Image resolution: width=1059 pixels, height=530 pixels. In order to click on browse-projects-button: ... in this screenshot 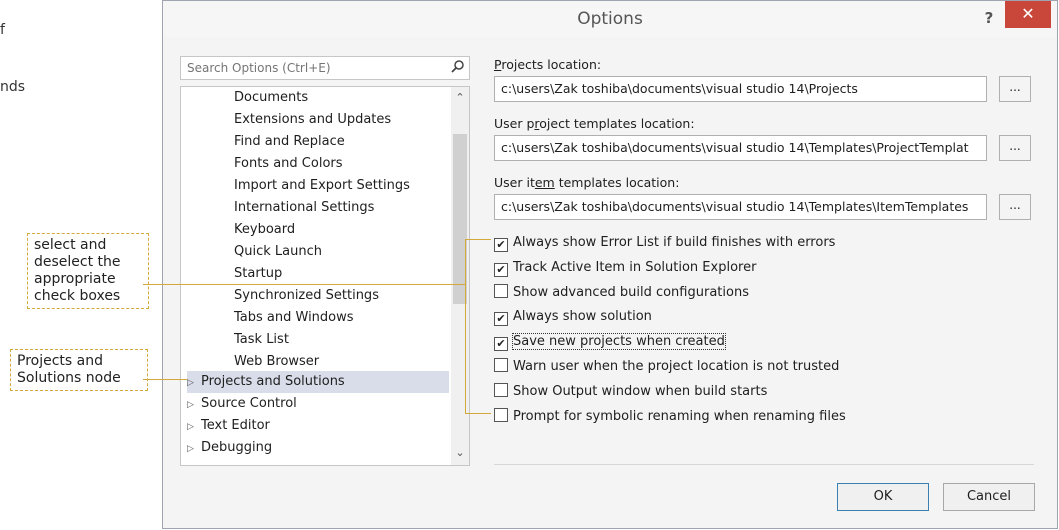, I will do `click(1015, 89)`.